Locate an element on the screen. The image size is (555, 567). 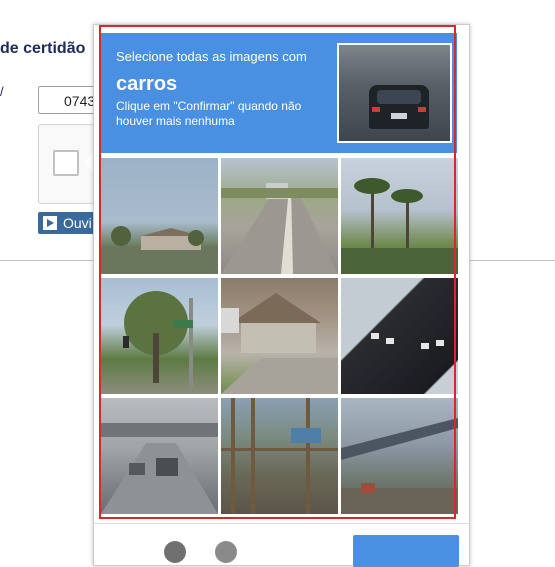
audio-challenge-icon is located at coordinates (226, 552).